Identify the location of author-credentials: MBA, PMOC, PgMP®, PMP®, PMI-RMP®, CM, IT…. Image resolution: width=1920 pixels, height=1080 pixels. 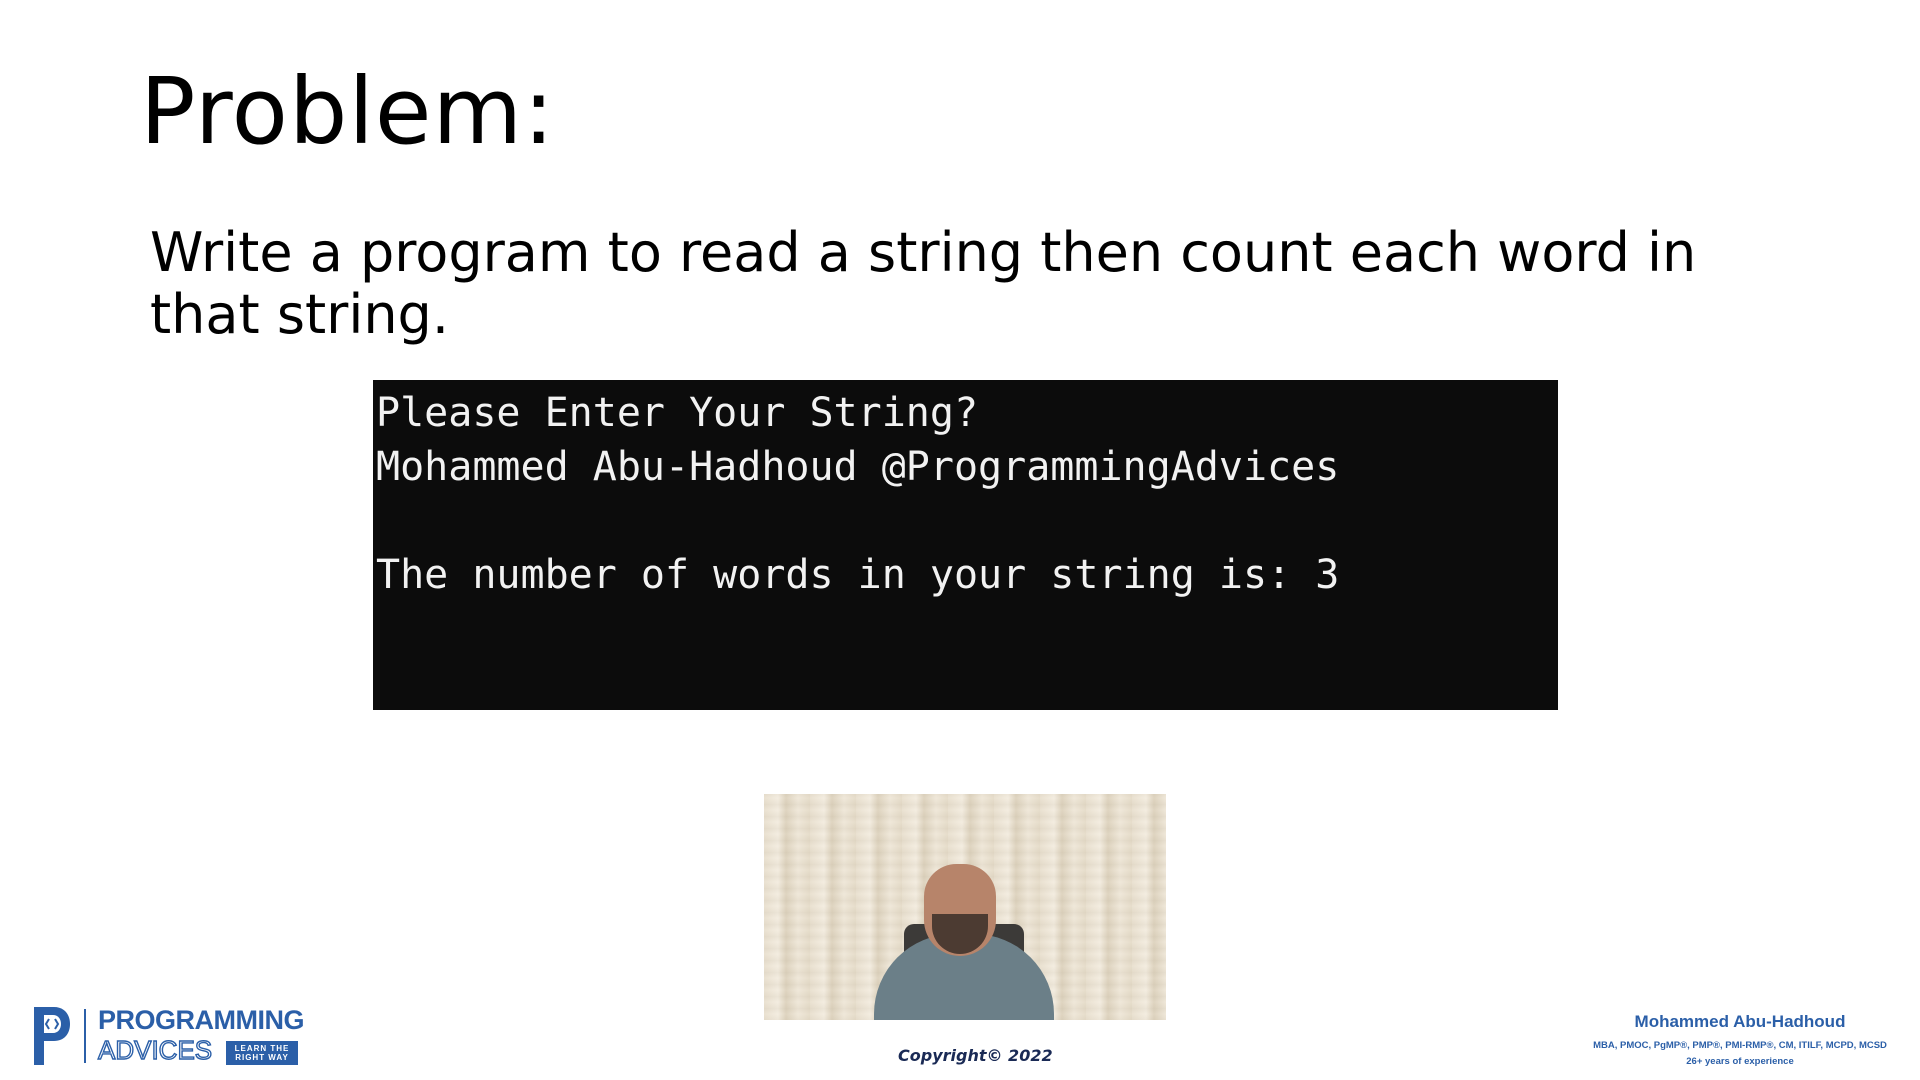
(1740, 1045).